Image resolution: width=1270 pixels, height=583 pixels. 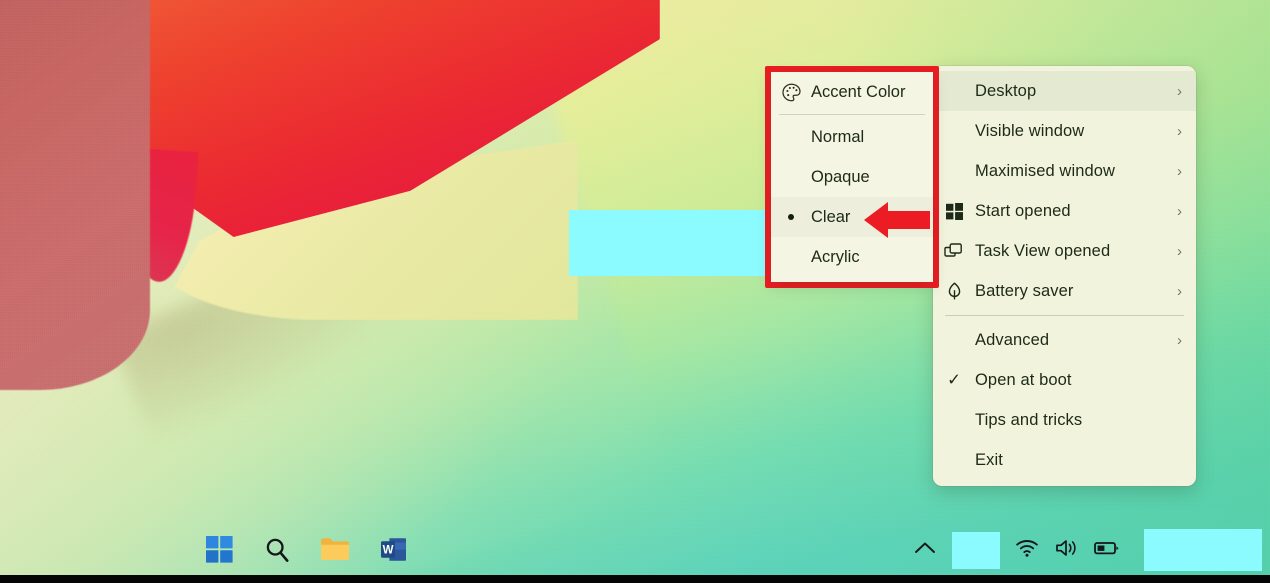 What do you see at coordinates (840, 176) in the screenshot?
I see `accent-option-opaque-label: Opaque` at bounding box center [840, 176].